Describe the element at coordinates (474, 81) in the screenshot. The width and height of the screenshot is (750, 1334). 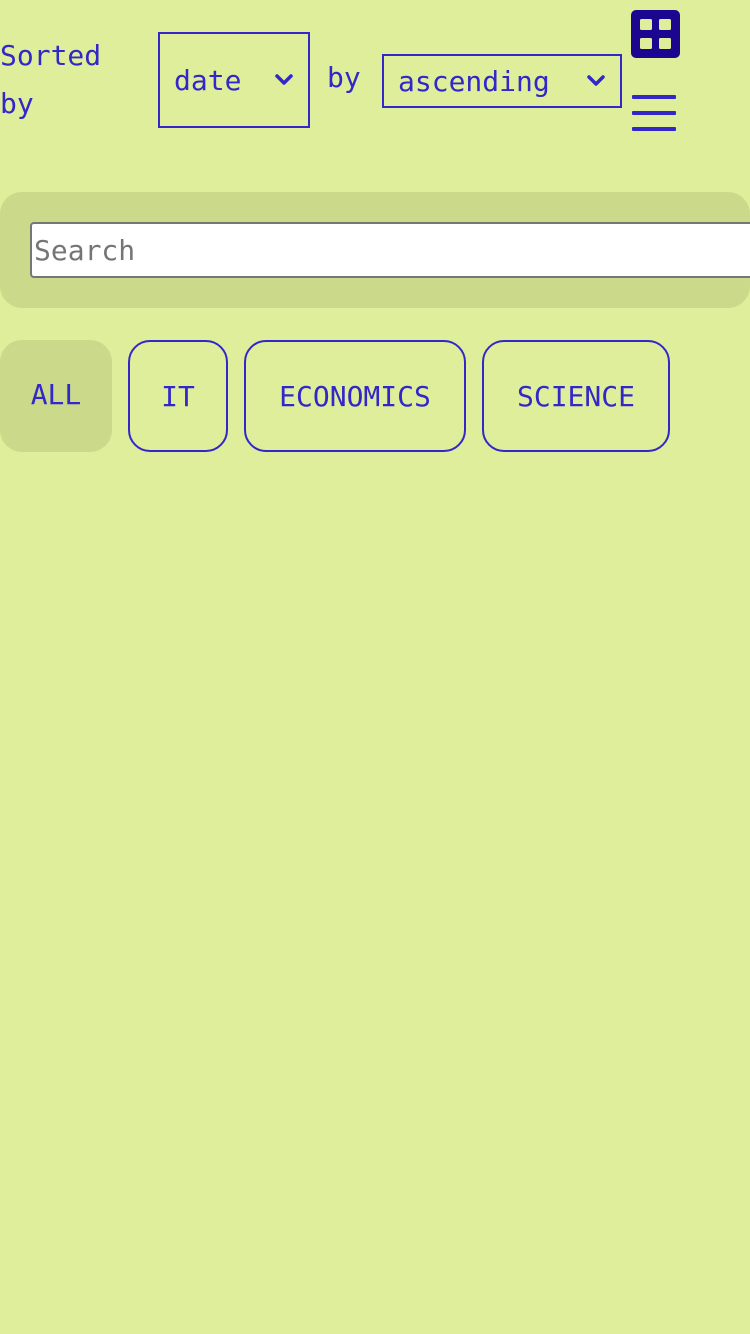
I see `sort-order-value: ascending` at that location.